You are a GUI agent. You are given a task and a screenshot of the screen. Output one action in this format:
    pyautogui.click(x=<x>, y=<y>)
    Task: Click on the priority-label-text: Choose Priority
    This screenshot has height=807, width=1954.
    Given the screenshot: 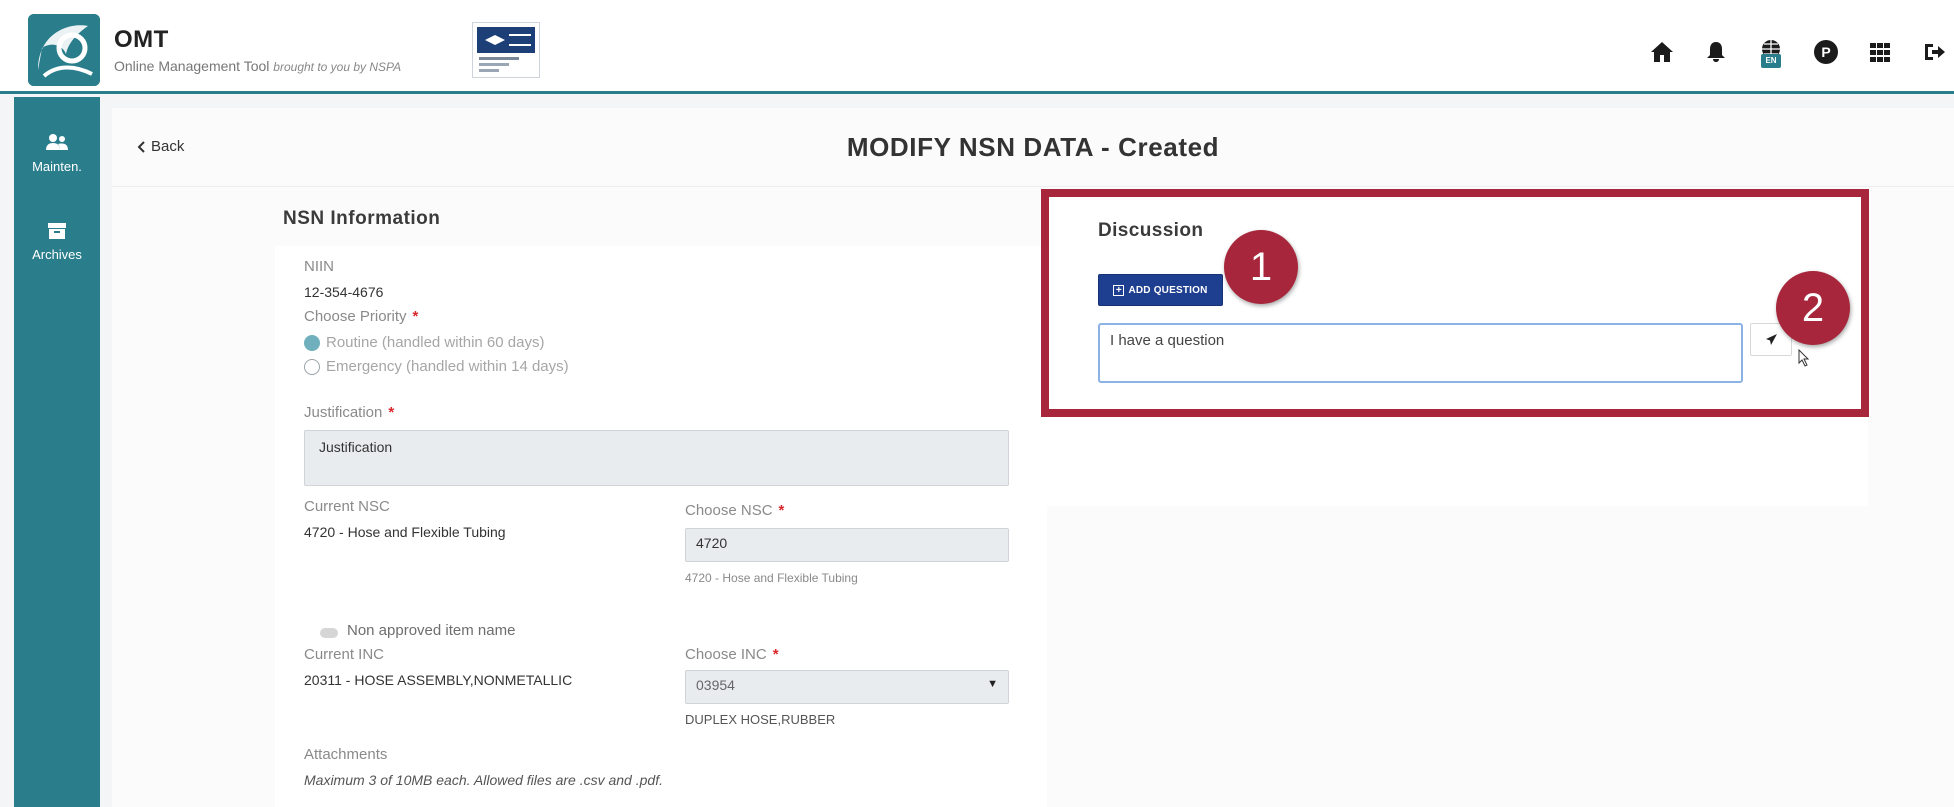 What is the action you would take?
    pyautogui.click(x=355, y=316)
    